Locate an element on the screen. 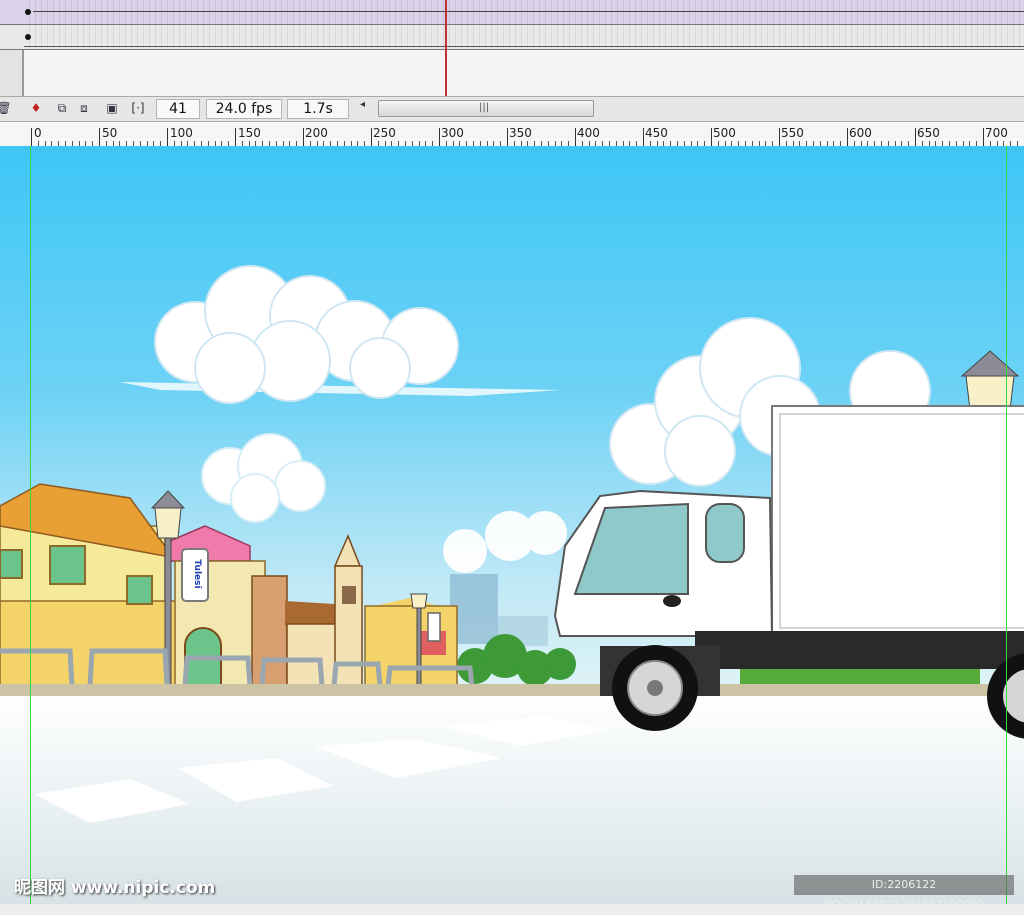  truck-door-handle is located at coordinates (672, 601).